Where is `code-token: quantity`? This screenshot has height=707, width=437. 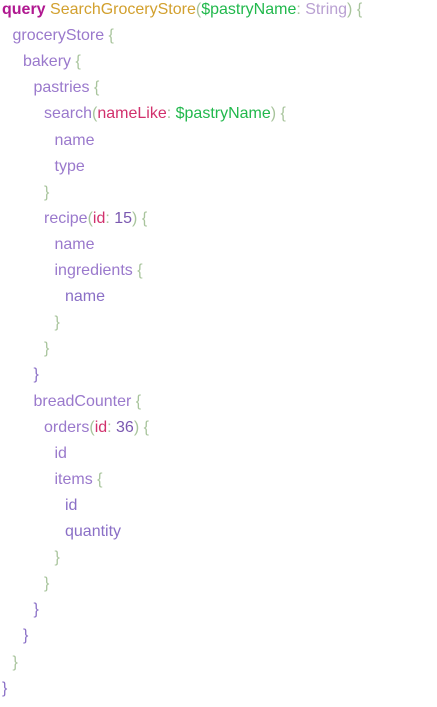
code-token: quantity is located at coordinates (93, 531).